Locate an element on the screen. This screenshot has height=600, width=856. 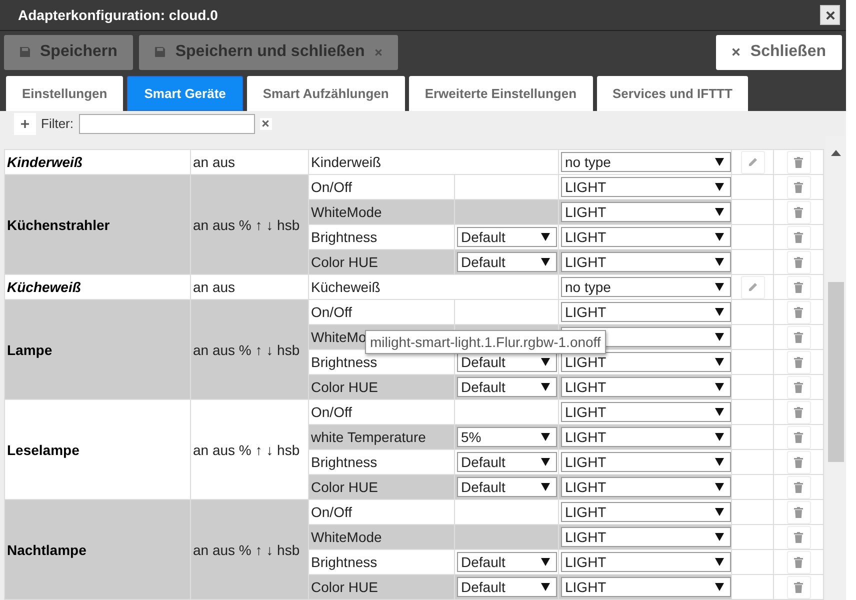
tab: Services und IFTTT is located at coordinates (672, 93).